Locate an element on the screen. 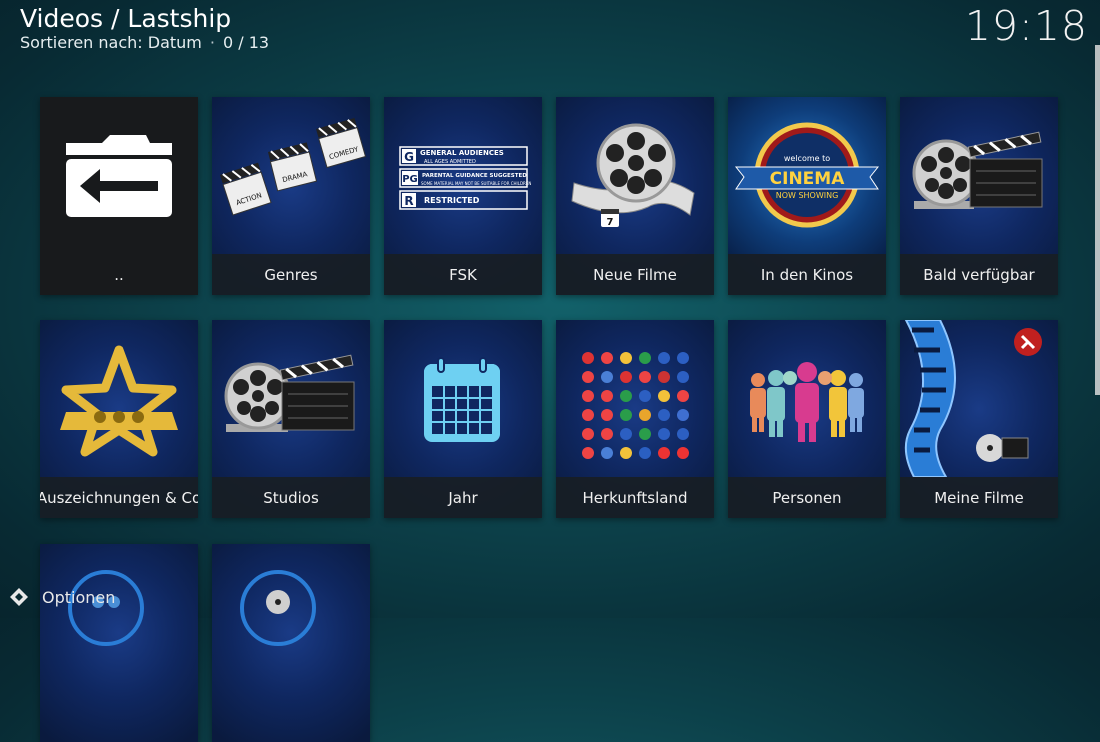  svg-text: NOW SHOWING is located at coordinates (807, 195).